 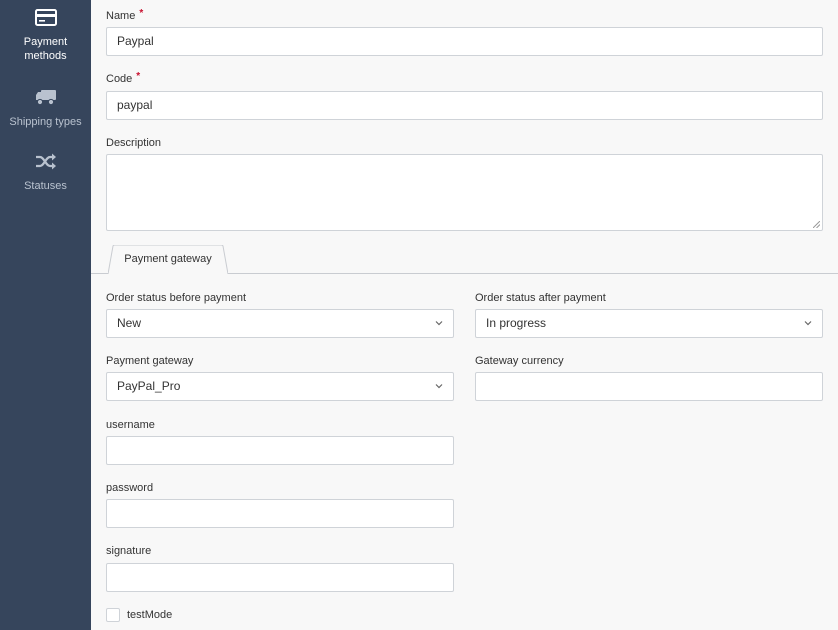 What do you see at coordinates (649, 323) in the screenshot?
I see `status-after-select: In progress` at bounding box center [649, 323].